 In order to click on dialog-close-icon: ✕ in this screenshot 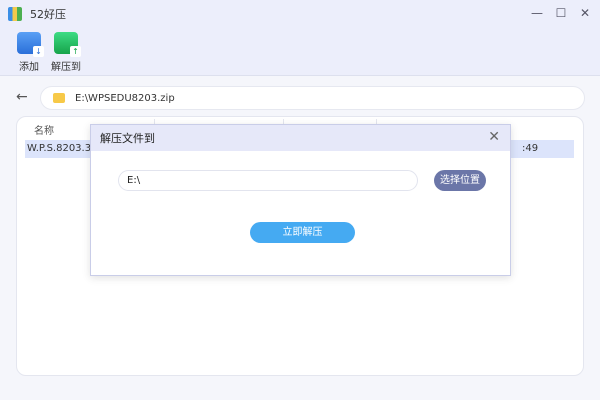, I will do `click(494, 137)`.